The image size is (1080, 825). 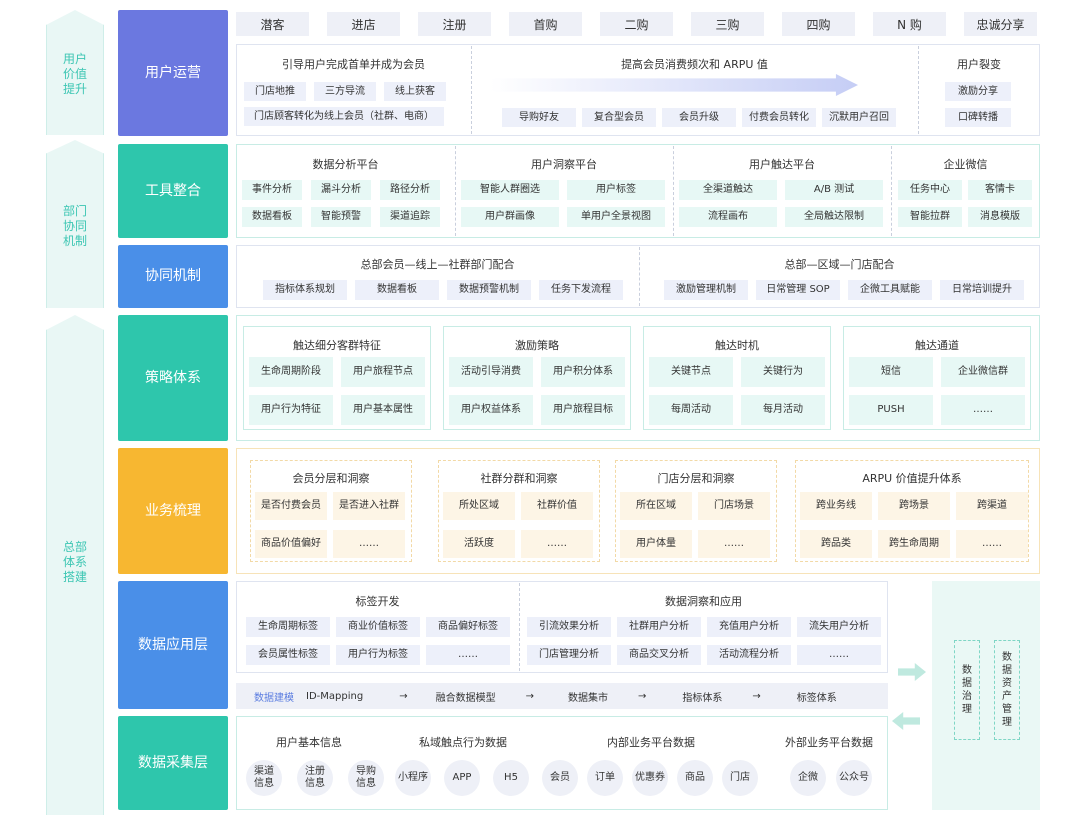 What do you see at coordinates (636, 24) in the screenshot?
I see `stage: 二购` at bounding box center [636, 24].